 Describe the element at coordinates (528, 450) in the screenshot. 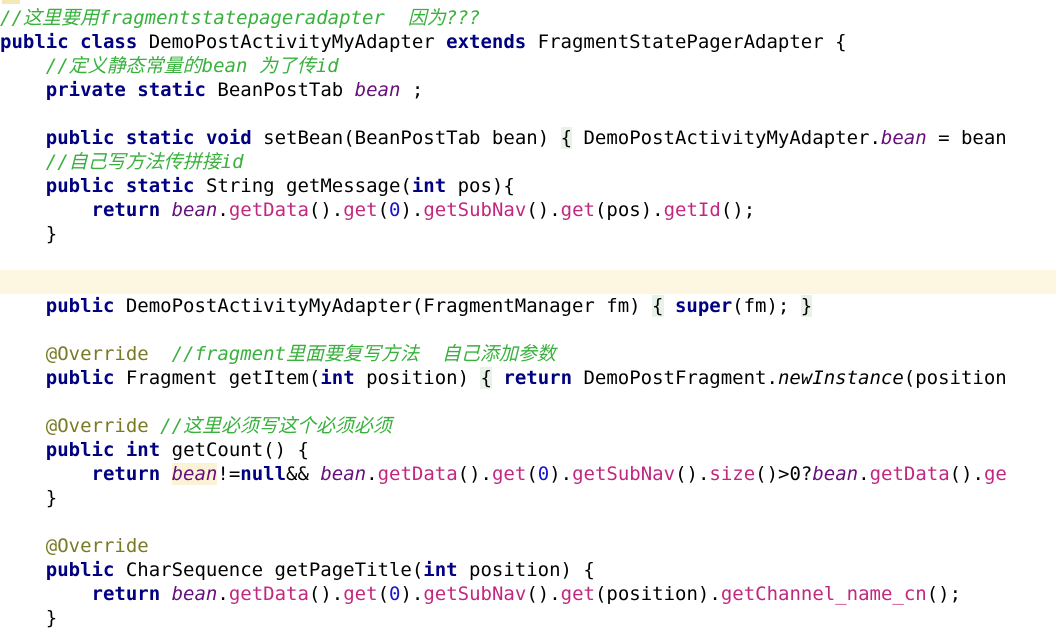

I see `code-line: public int getCount() {` at that location.